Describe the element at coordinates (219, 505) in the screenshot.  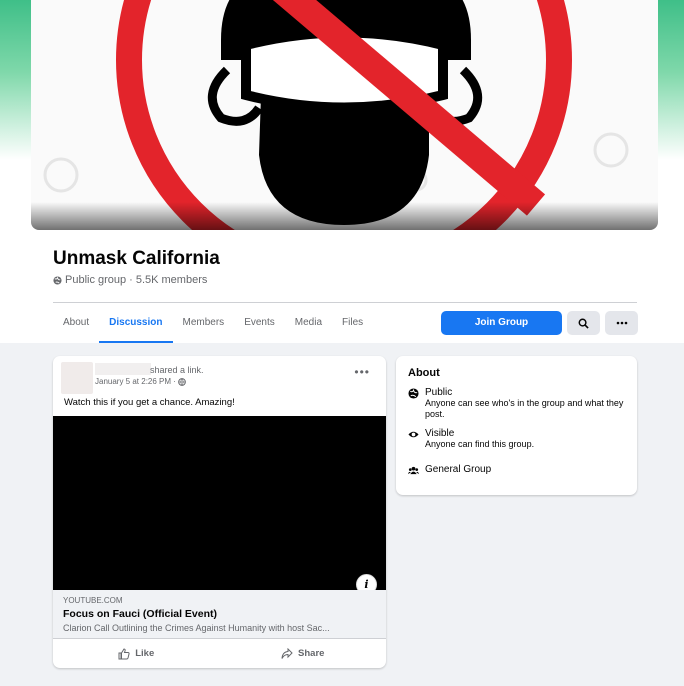
I see `video-player: i` at that location.